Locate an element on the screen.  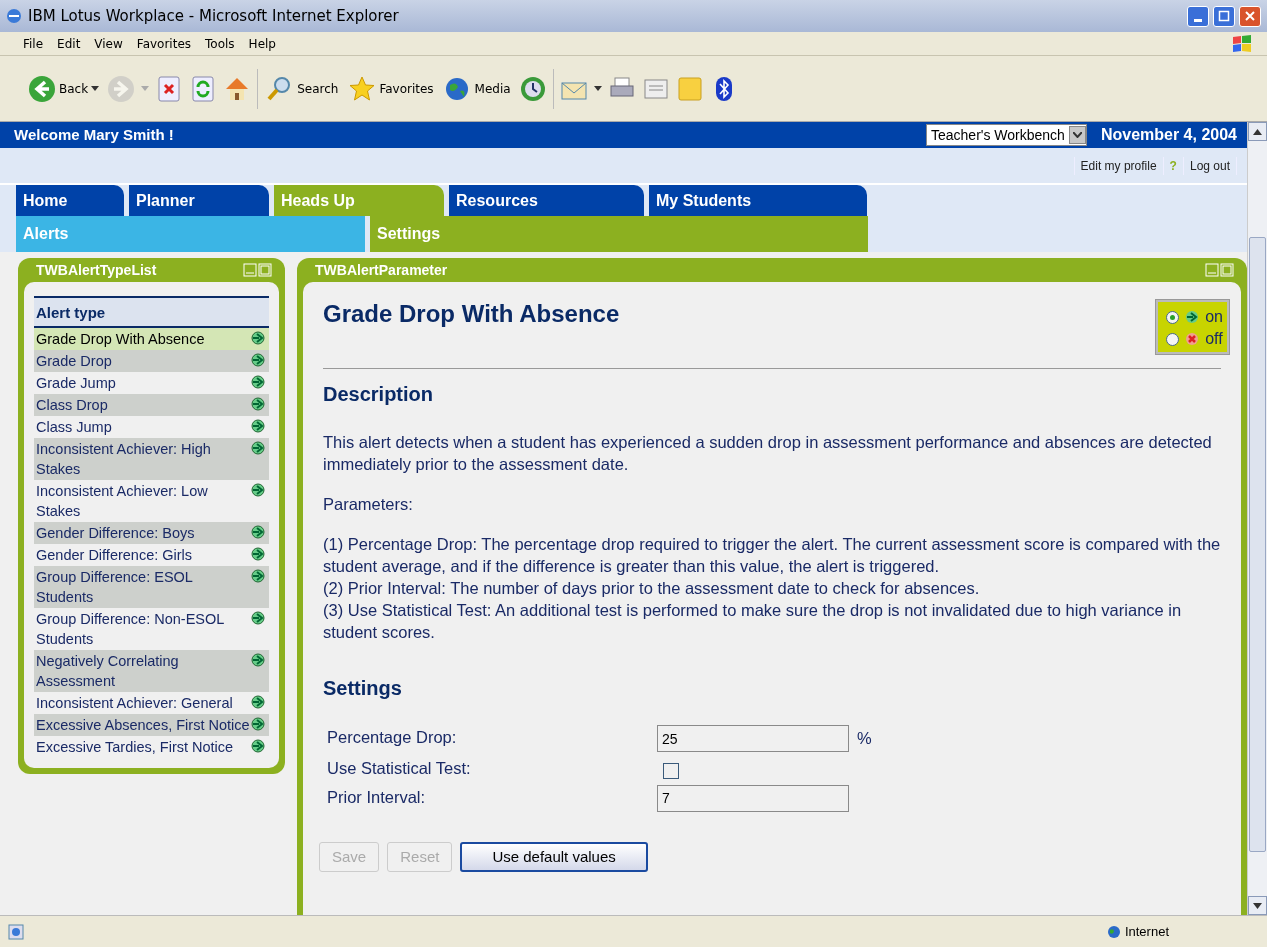
nav-tab: Home is located at coordinates (70, 200).